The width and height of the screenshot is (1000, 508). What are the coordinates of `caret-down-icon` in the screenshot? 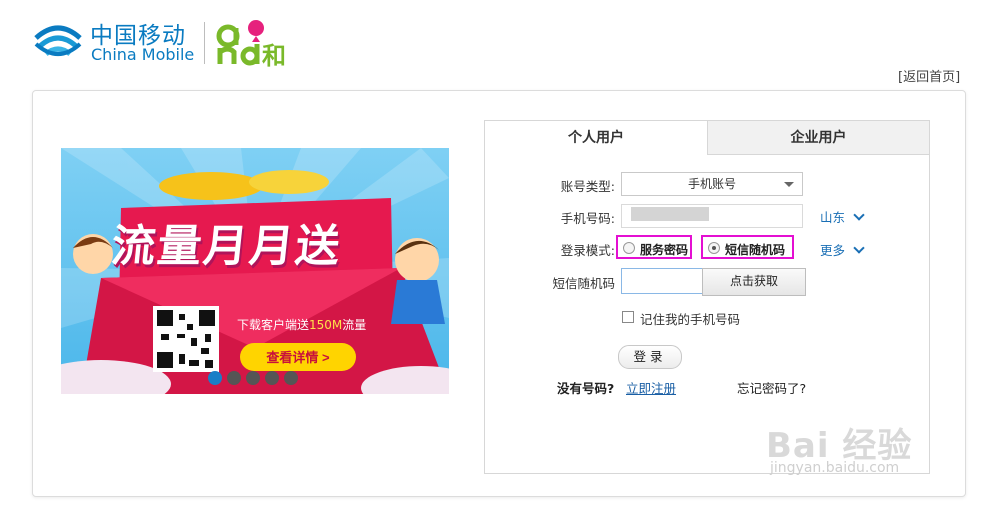 It's located at (789, 184).